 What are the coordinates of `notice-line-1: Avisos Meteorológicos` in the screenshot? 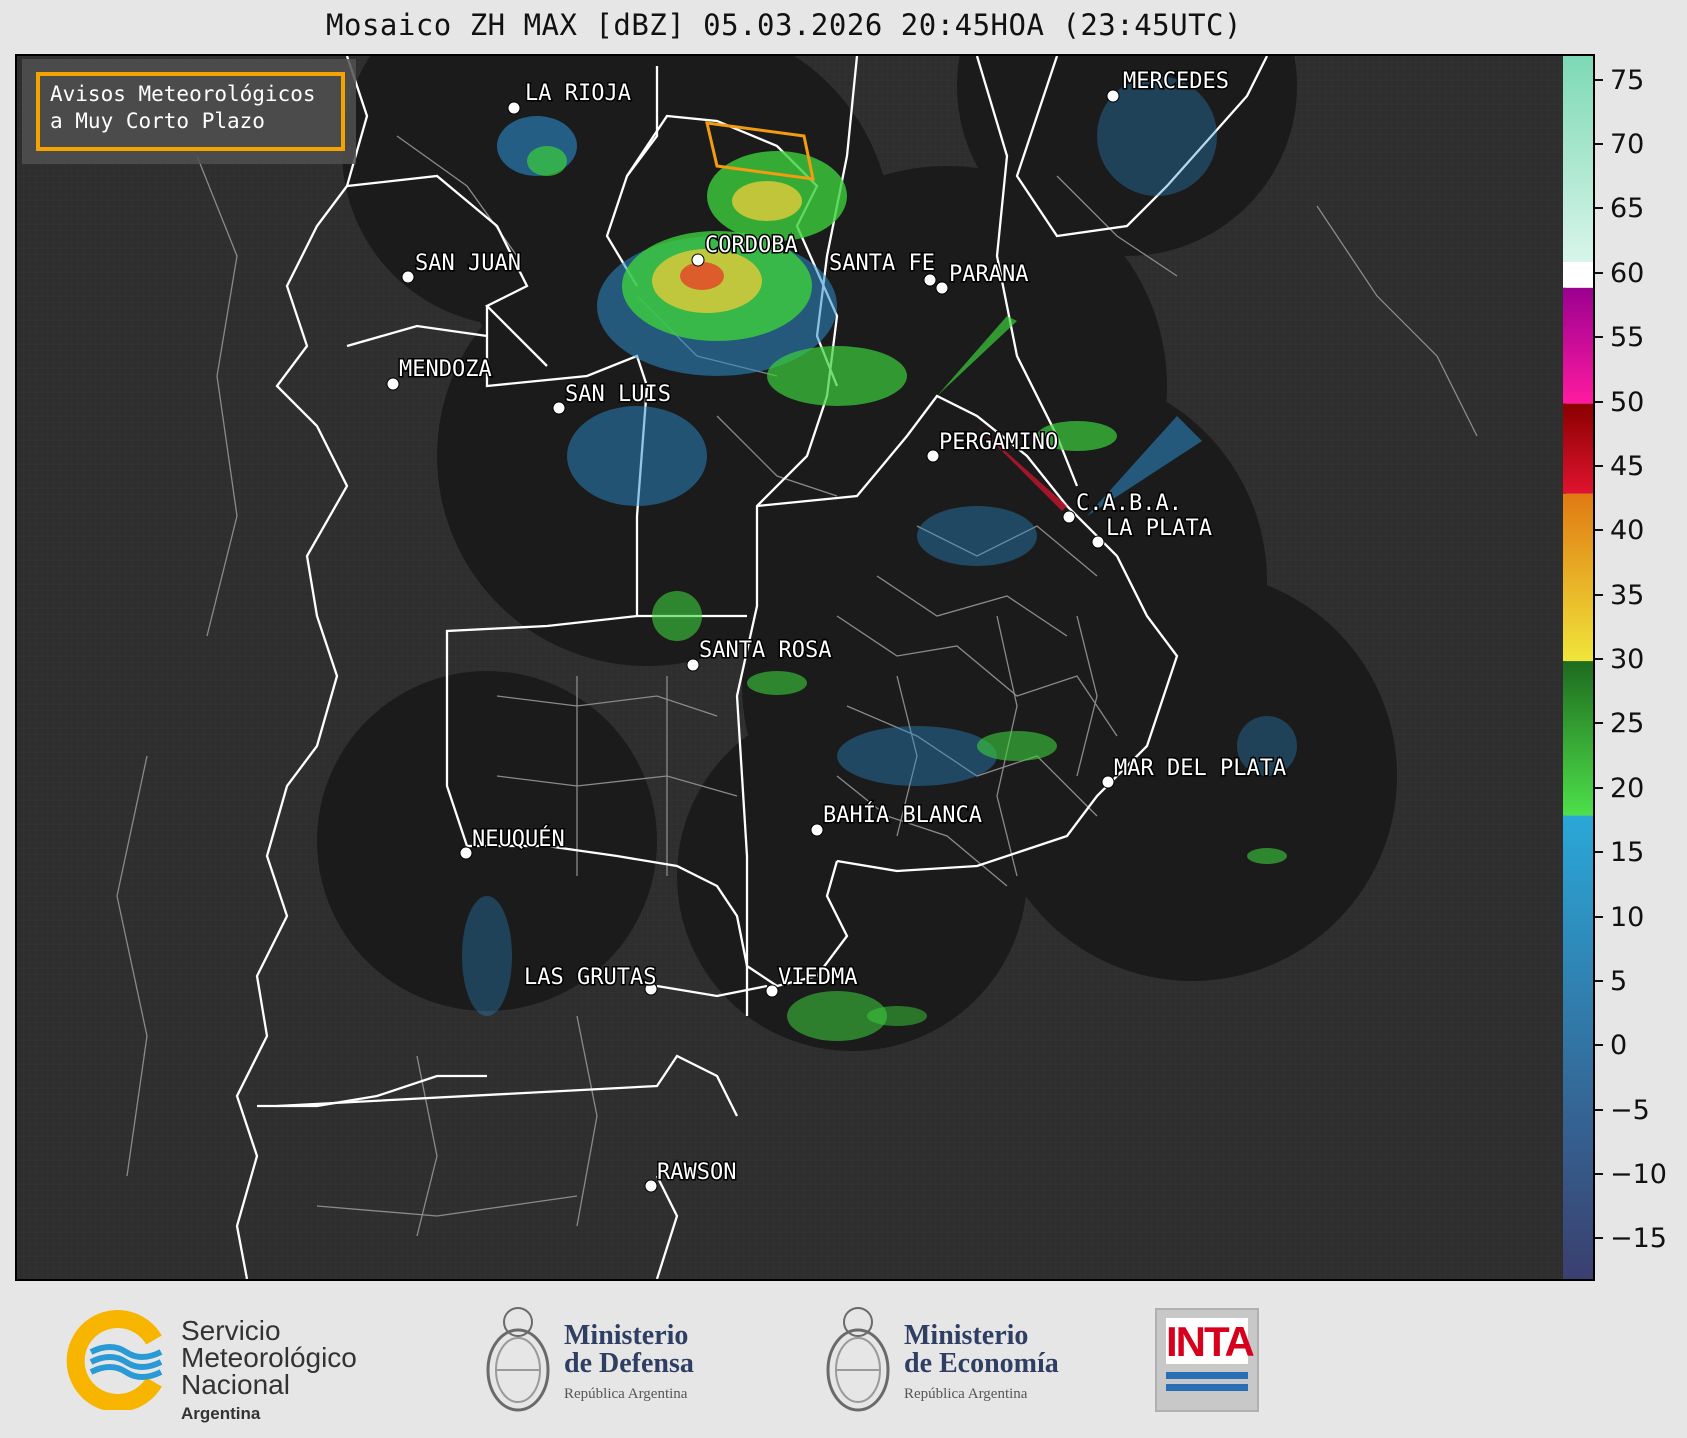 It's located at (183, 94).